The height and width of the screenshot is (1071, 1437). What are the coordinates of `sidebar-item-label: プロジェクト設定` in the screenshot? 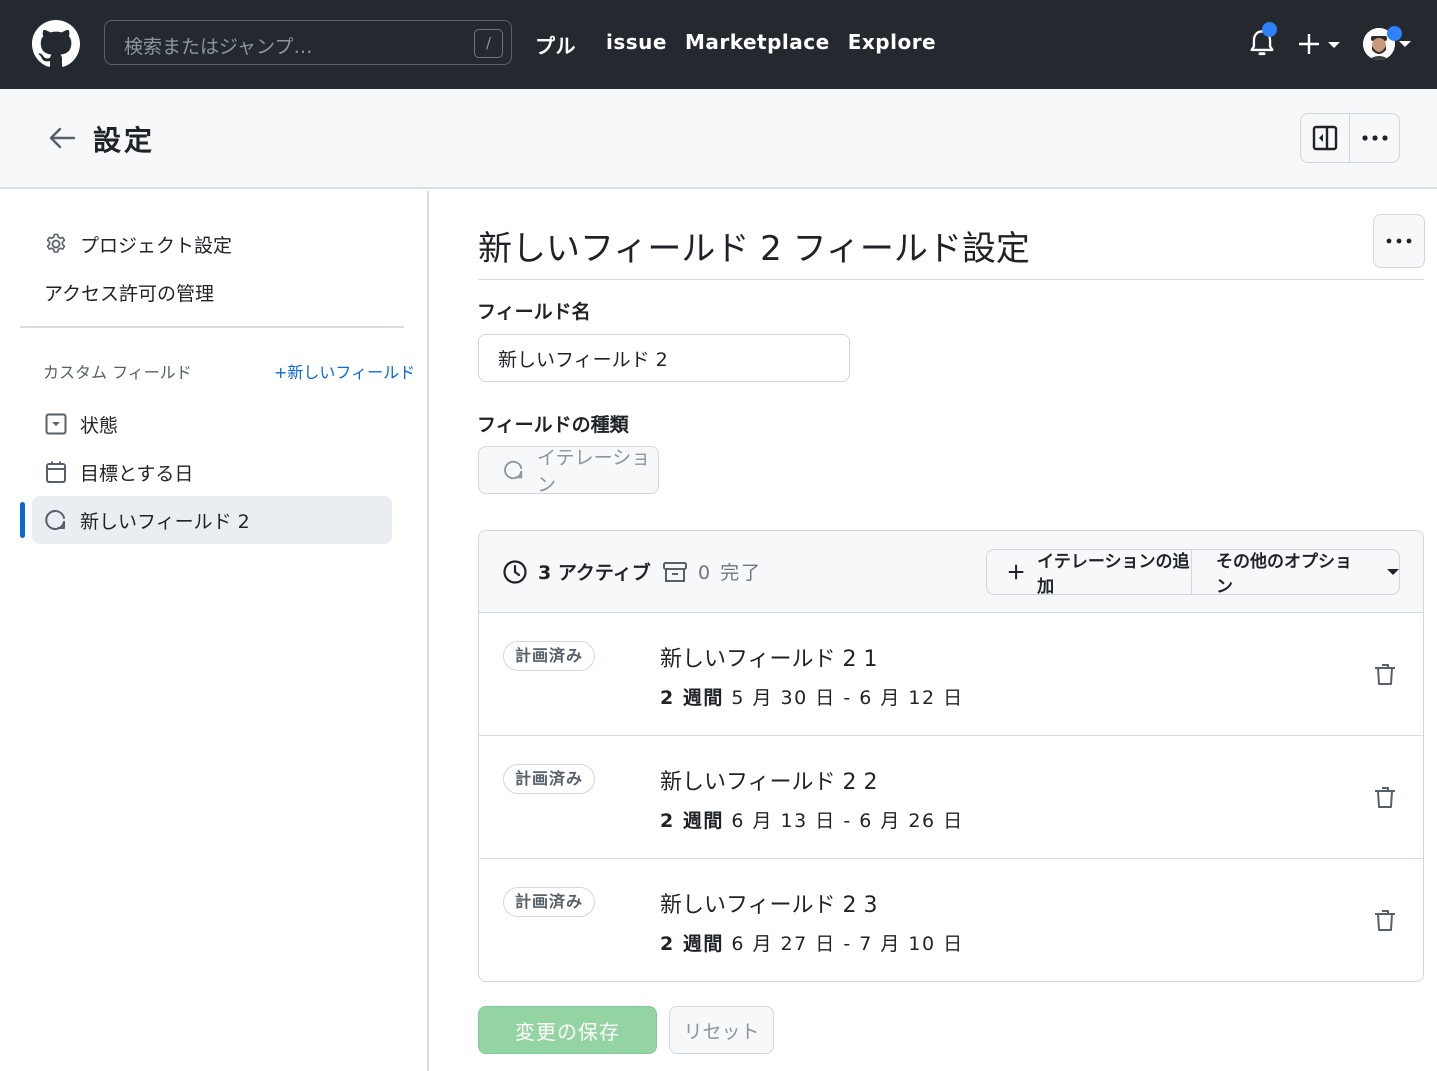 It's located at (156, 245).